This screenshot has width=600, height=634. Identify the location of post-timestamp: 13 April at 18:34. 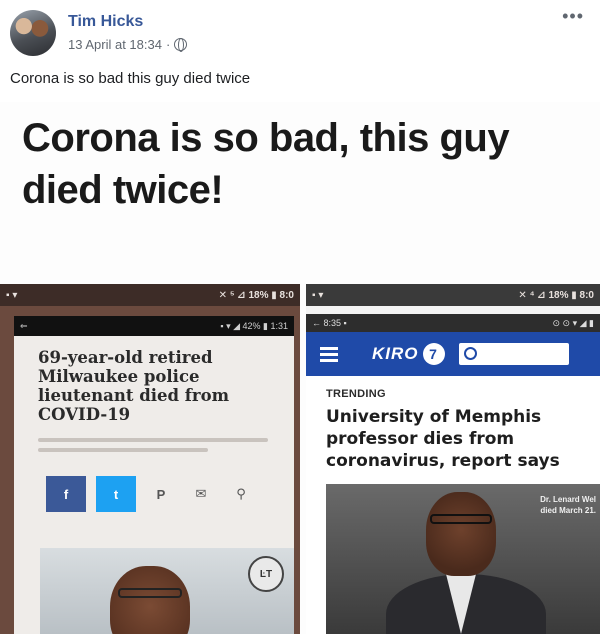
(115, 44).